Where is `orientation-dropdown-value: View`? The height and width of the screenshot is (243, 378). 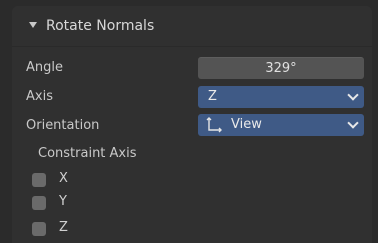
orientation-dropdown-value: View is located at coordinates (246, 124).